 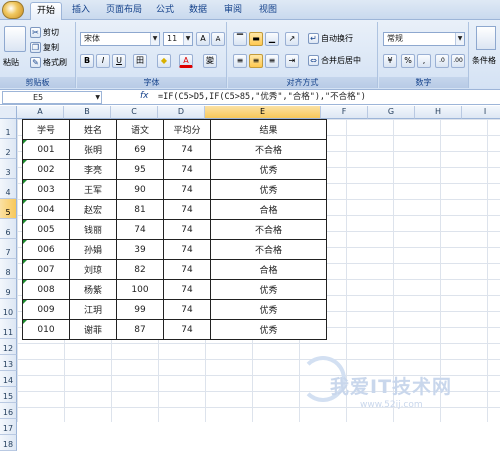 I want to click on table-cell: 不合格, so click(x=268, y=149).